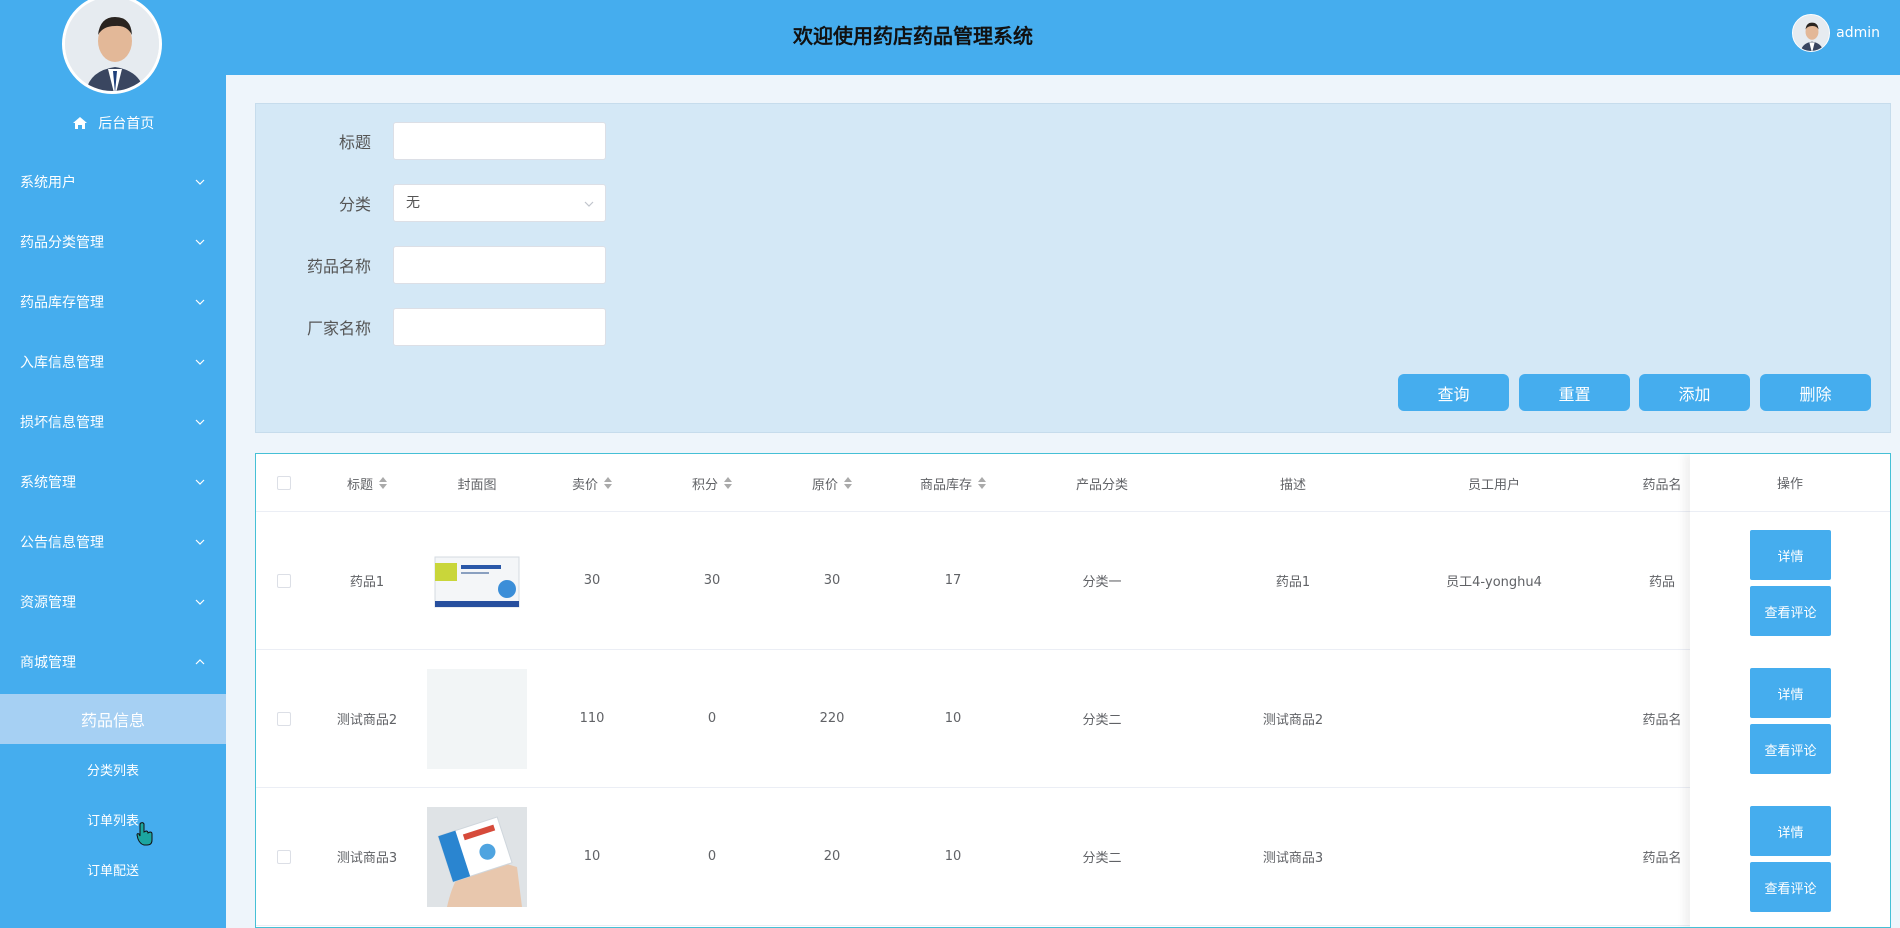 This screenshot has width=1900, height=928. I want to click on sidebar-item-stock-in: 入库信息管理, so click(113, 362).